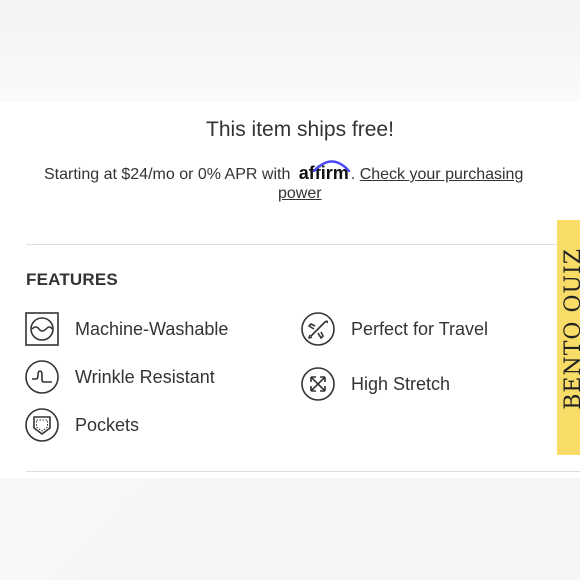 The height and width of the screenshot is (580, 580). I want to click on feature-pockets: Pockets, so click(82, 425).